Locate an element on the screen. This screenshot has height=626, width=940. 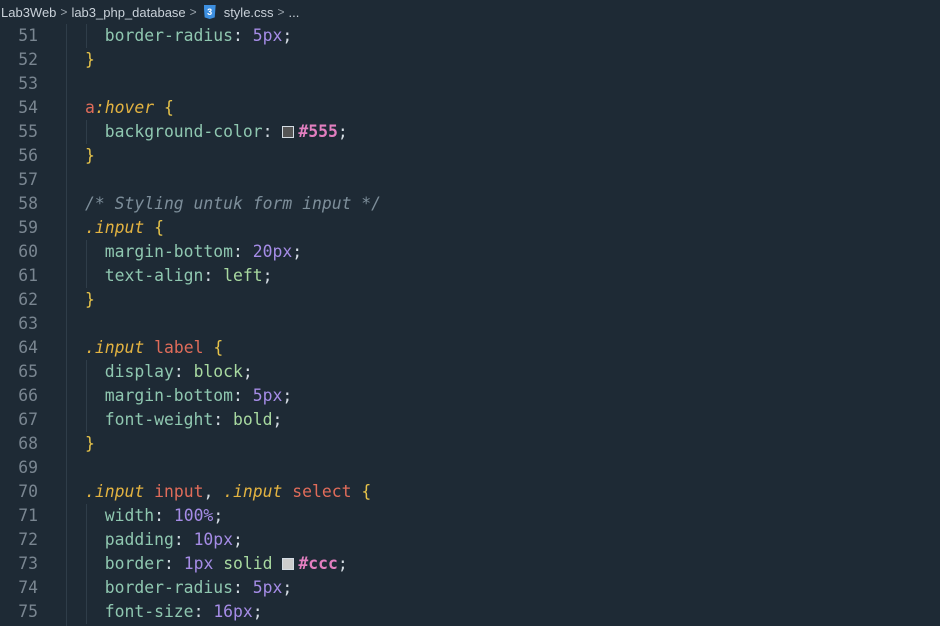
code-text: margin-bottom: 20px; is located at coordinates (193, 252).